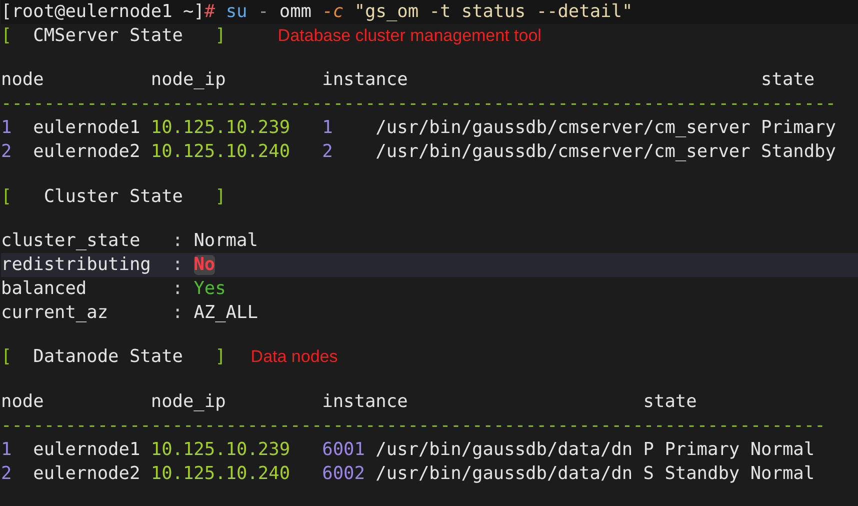 This screenshot has width=858, height=506. What do you see at coordinates (493, 12) in the screenshot?
I see `command-token: "gs_om -t status --detail"` at bounding box center [493, 12].